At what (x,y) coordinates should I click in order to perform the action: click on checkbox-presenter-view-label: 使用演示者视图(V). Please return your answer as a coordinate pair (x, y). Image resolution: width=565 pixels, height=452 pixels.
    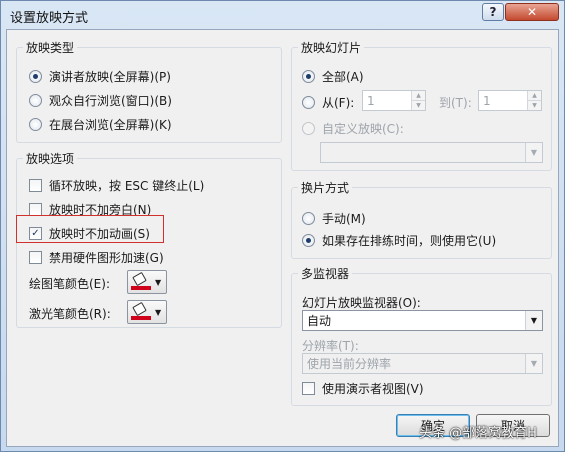
    Looking at the image, I should click on (373, 389).